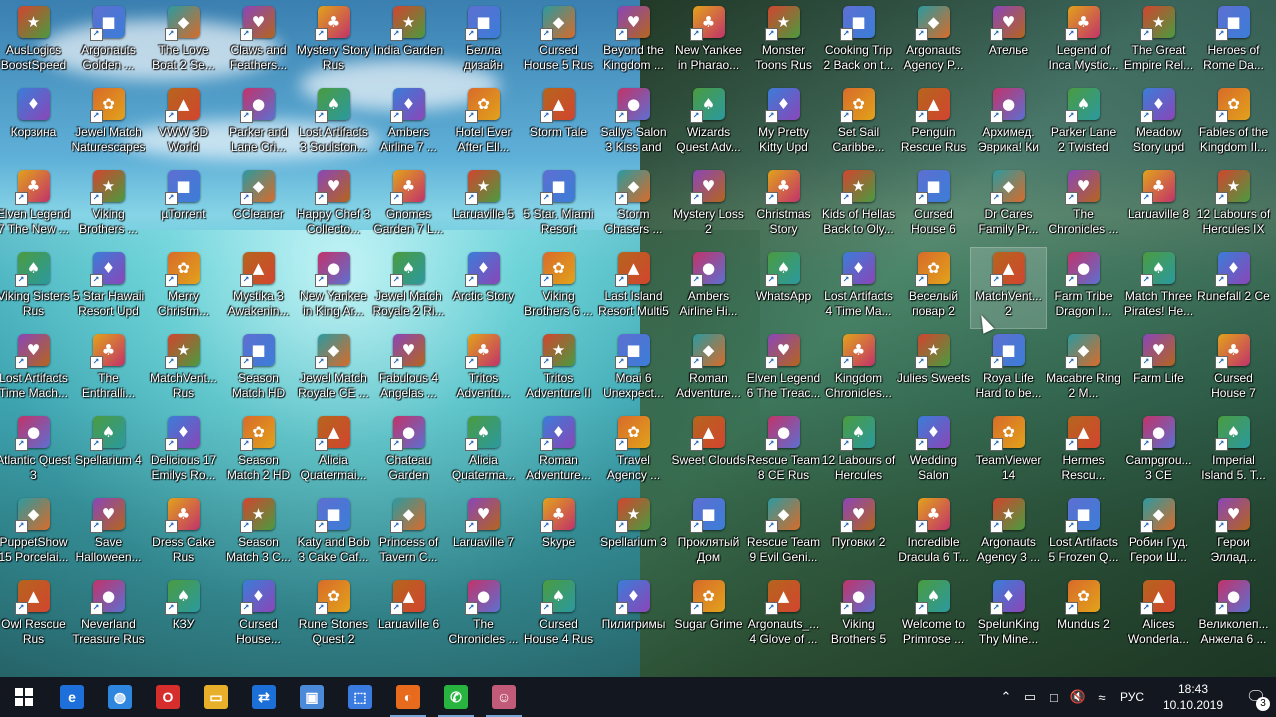  Describe the element at coordinates (1008, 42) in the screenshot. I see `desktop-icon: ♥ ↗ Ателье` at that location.